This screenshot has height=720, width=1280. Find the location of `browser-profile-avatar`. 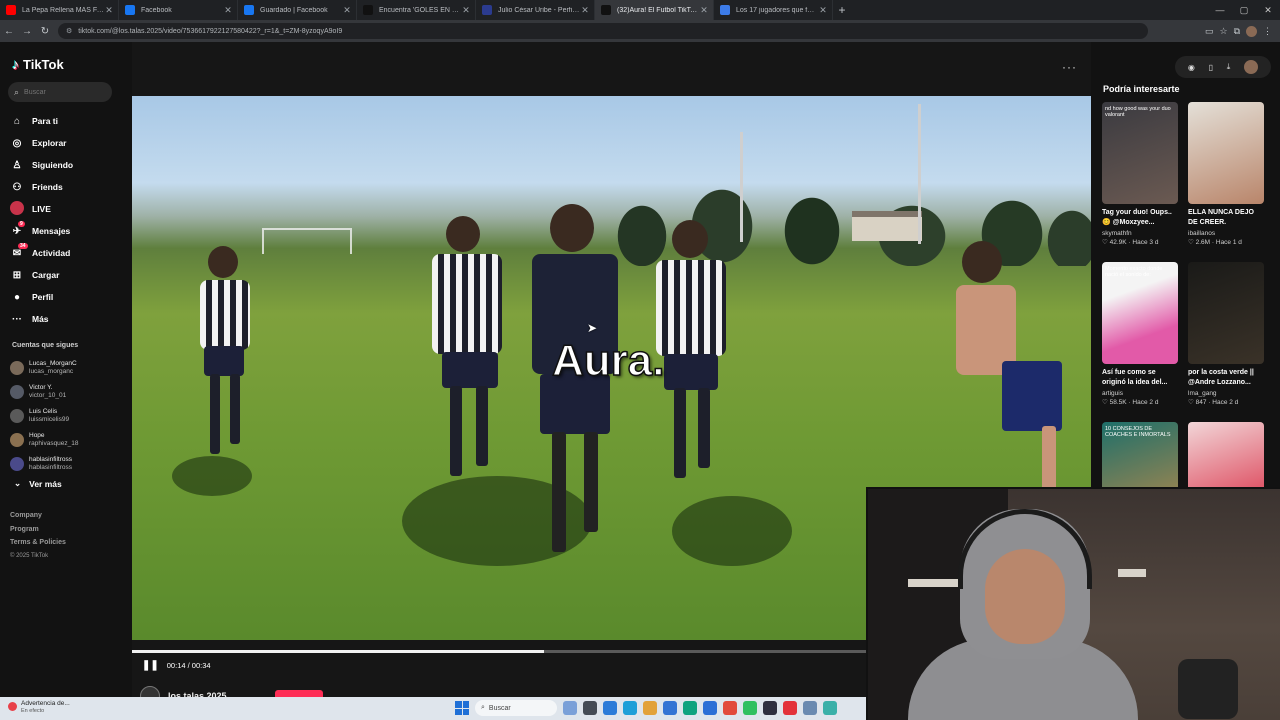

browser-profile-avatar is located at coordinates (1251, 31).